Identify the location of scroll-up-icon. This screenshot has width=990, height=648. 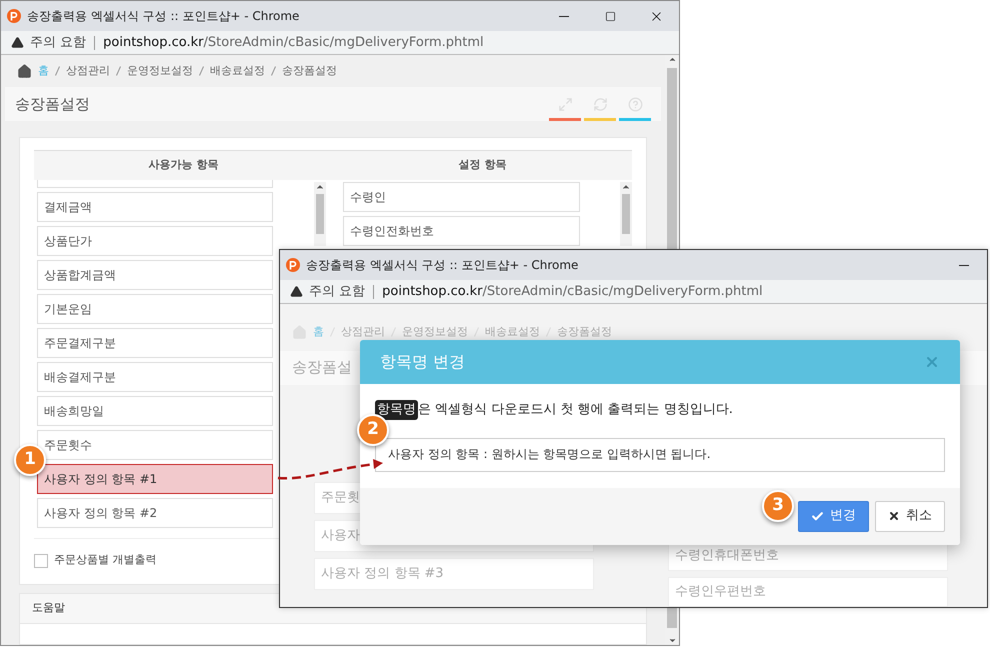
(672, 59).